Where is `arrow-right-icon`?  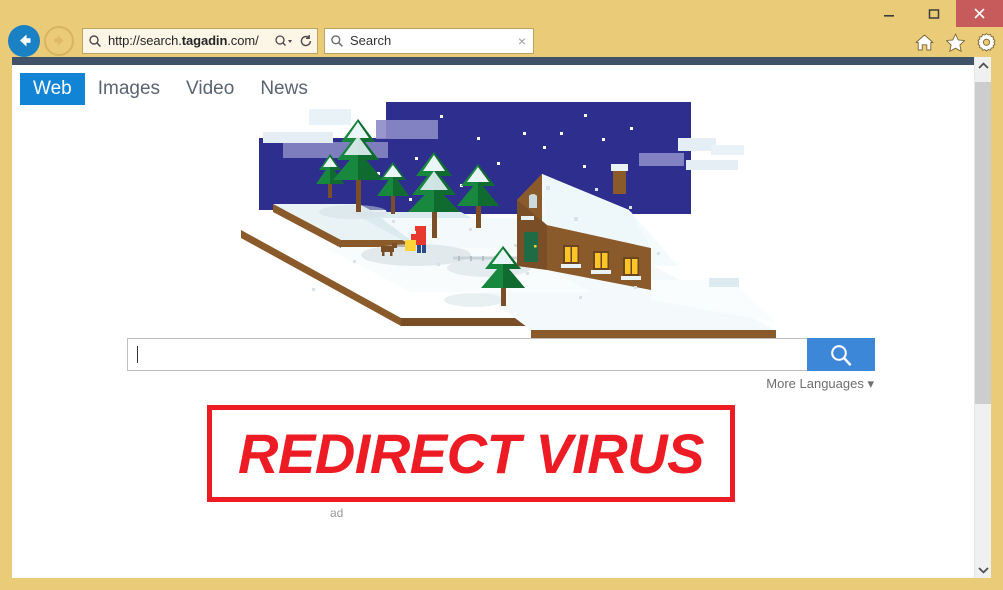
arrow-right-icon is located at coordinates (58, 40).